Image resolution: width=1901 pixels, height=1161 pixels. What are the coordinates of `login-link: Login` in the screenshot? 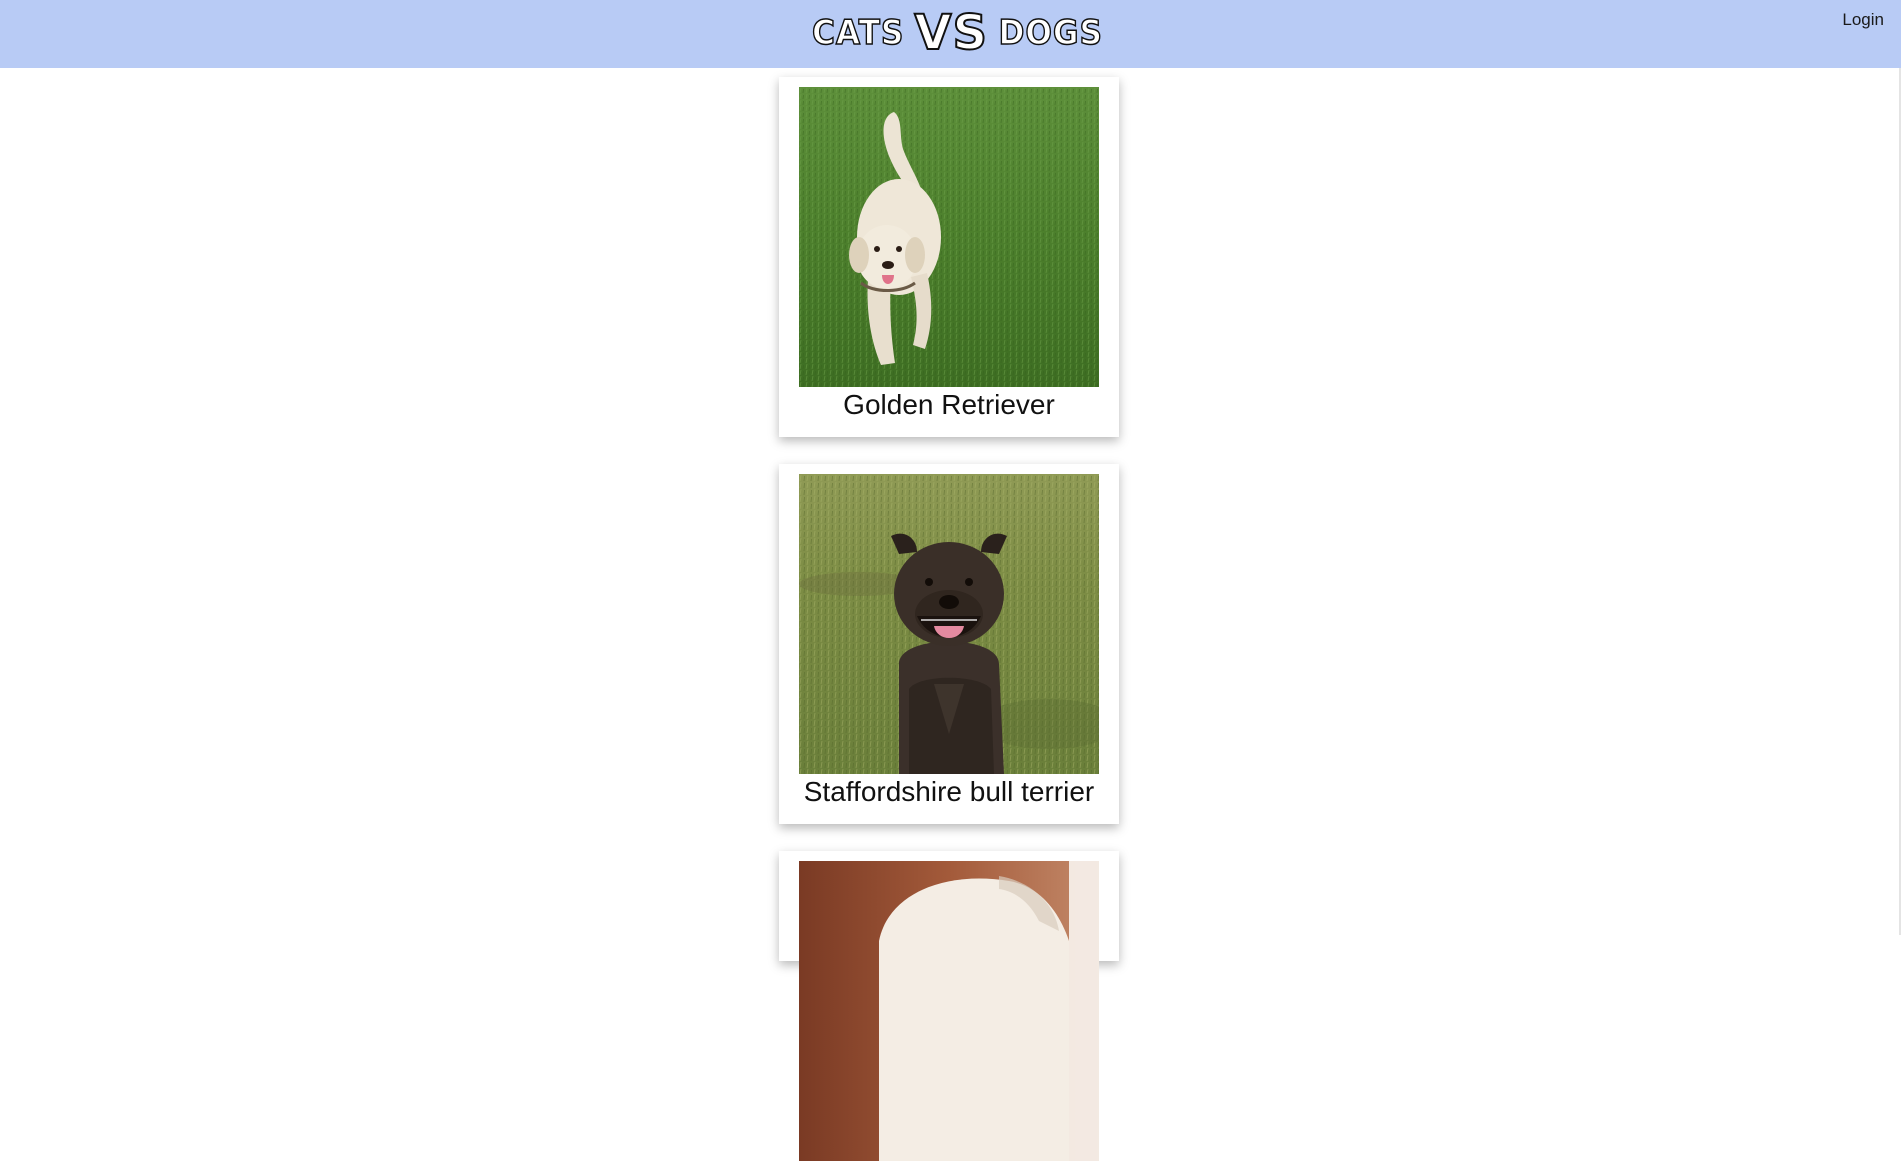 It's located at (1863, 20).